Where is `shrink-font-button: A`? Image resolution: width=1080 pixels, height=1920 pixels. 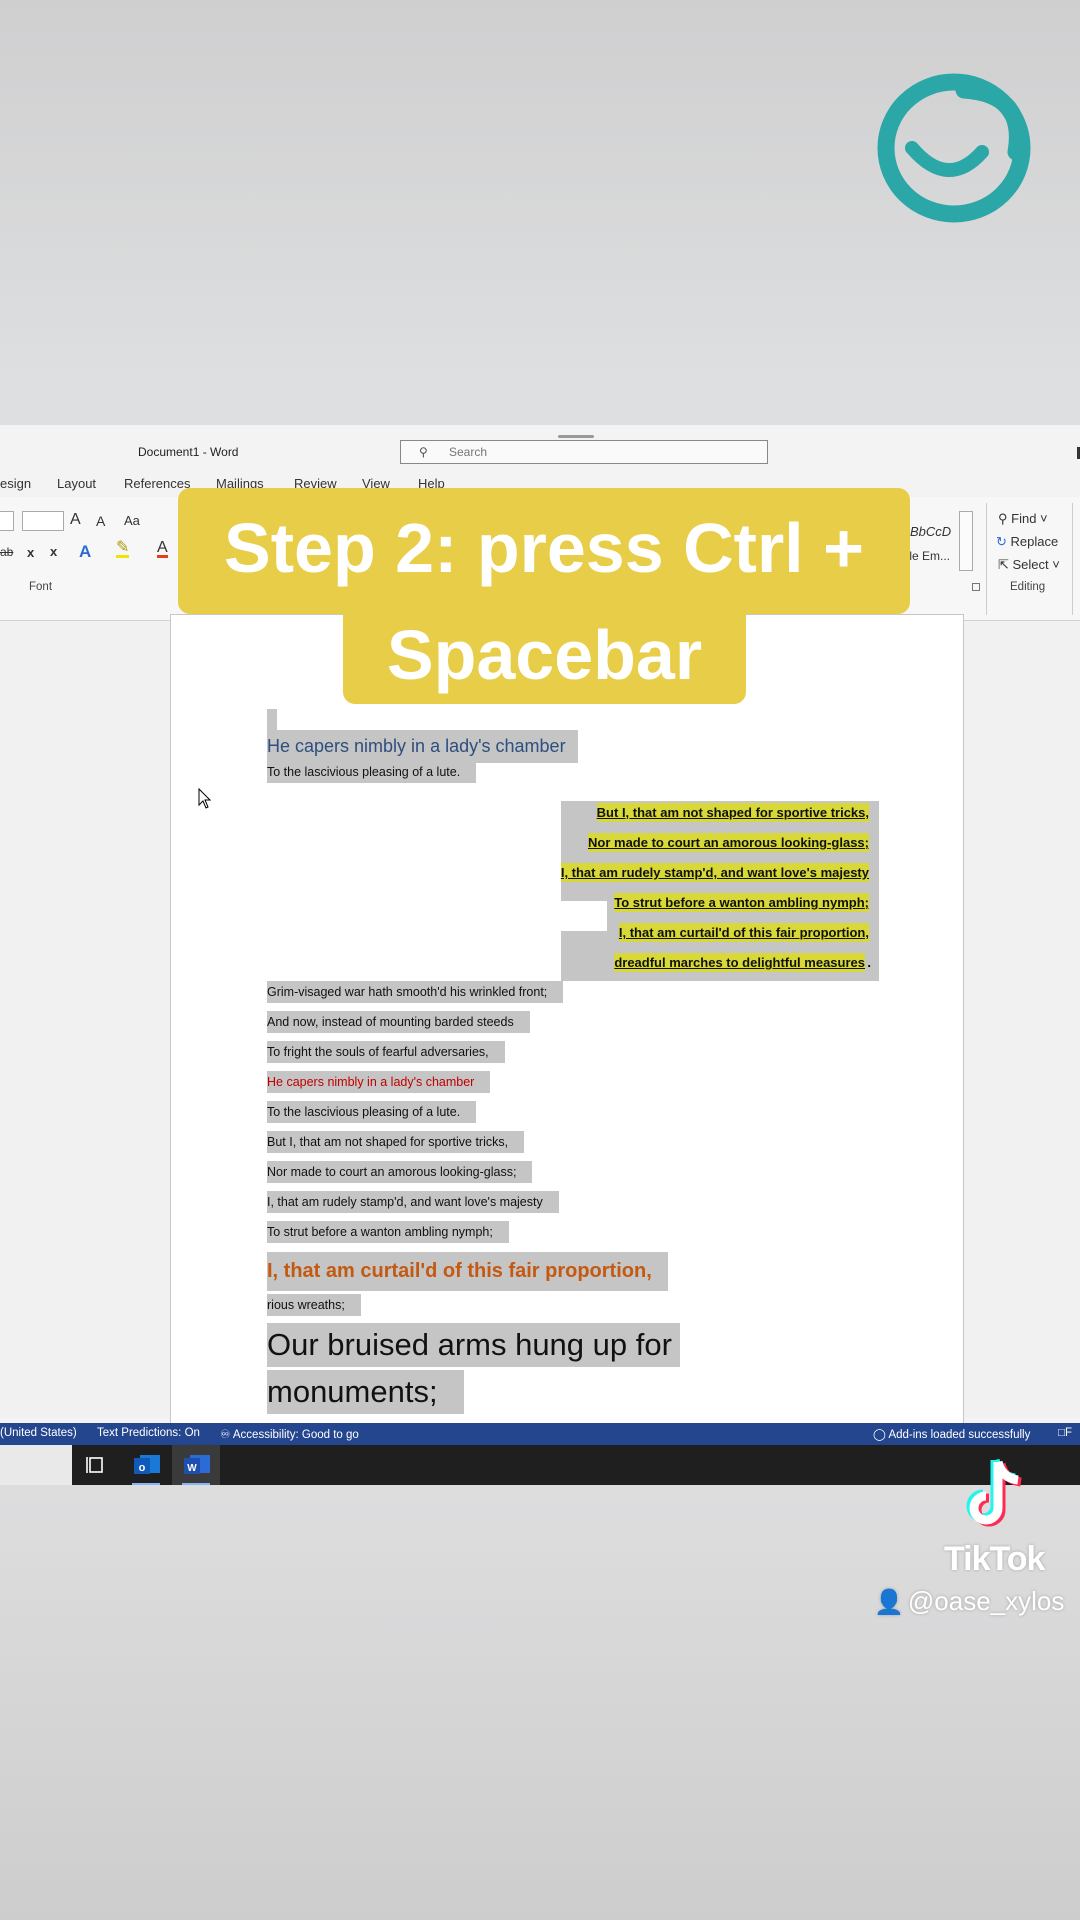 shrink-font-button: A is located at coordinates (100, 521).